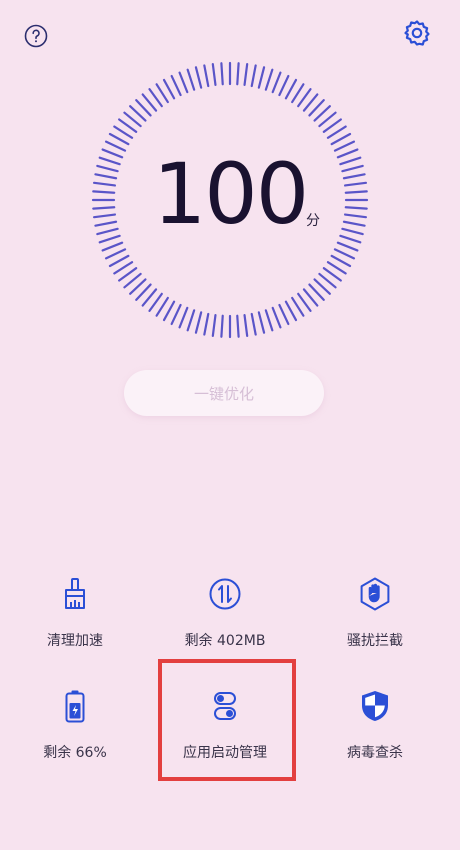 The height and width of the screenshot is (850, 460). I want to click on tool-label: 剩余 402MB, so click(225, 641).